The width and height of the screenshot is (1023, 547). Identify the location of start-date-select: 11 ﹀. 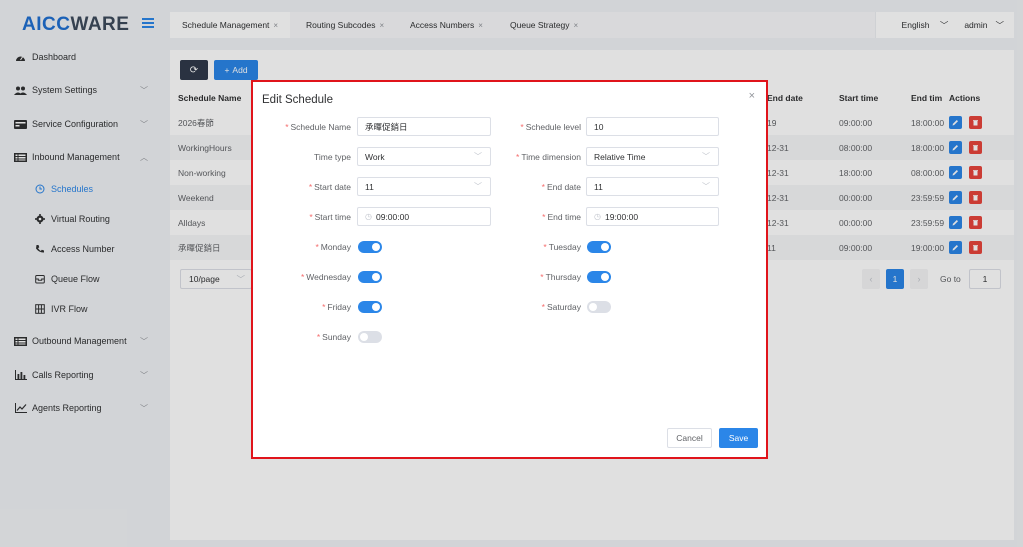
(424, 186).